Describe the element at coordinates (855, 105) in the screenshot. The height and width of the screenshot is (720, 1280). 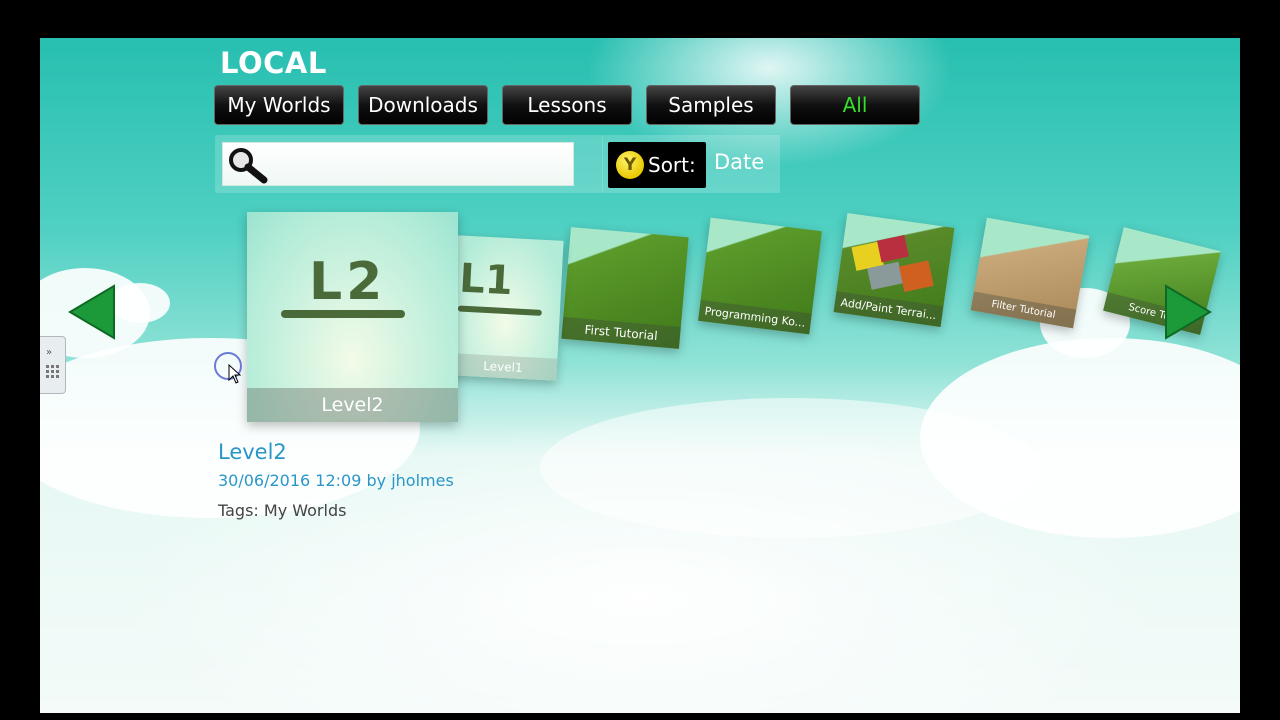
I see `tab-all: All` at that location.